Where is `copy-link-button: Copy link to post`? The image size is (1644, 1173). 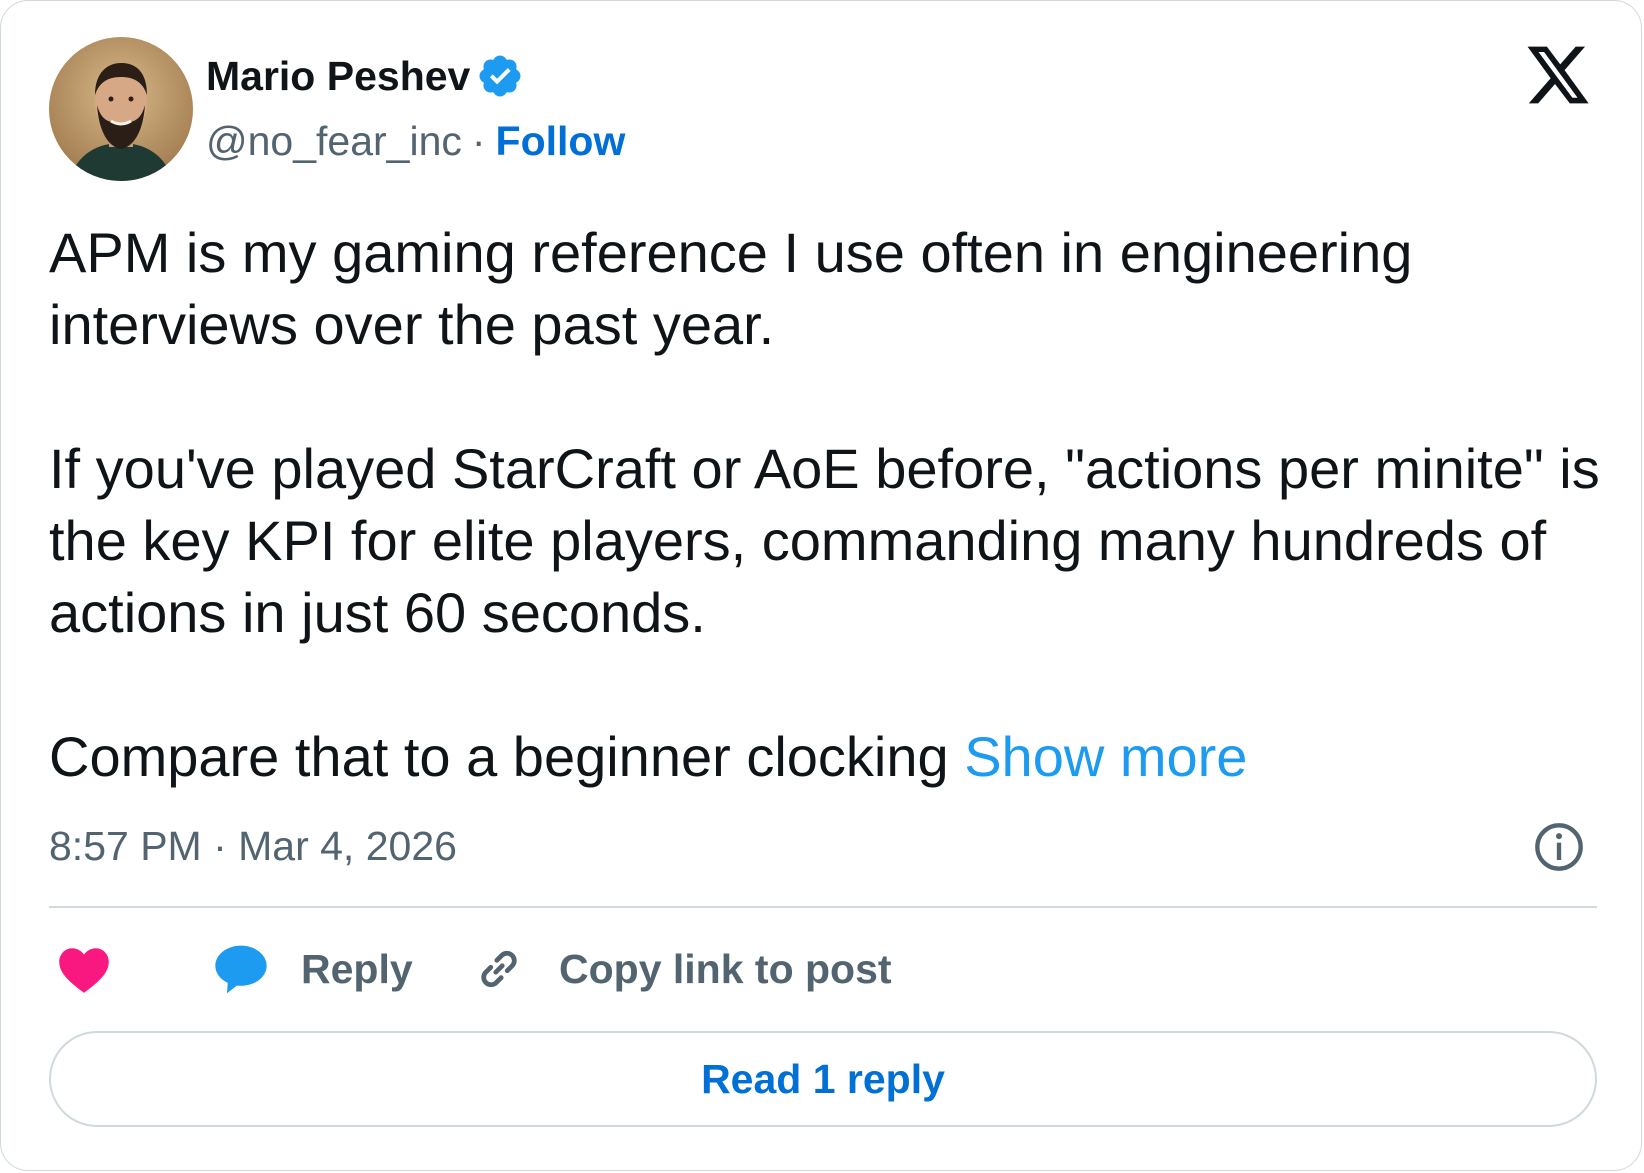 copy-link-button: Copy link to post is located at coordinates (682, 969).